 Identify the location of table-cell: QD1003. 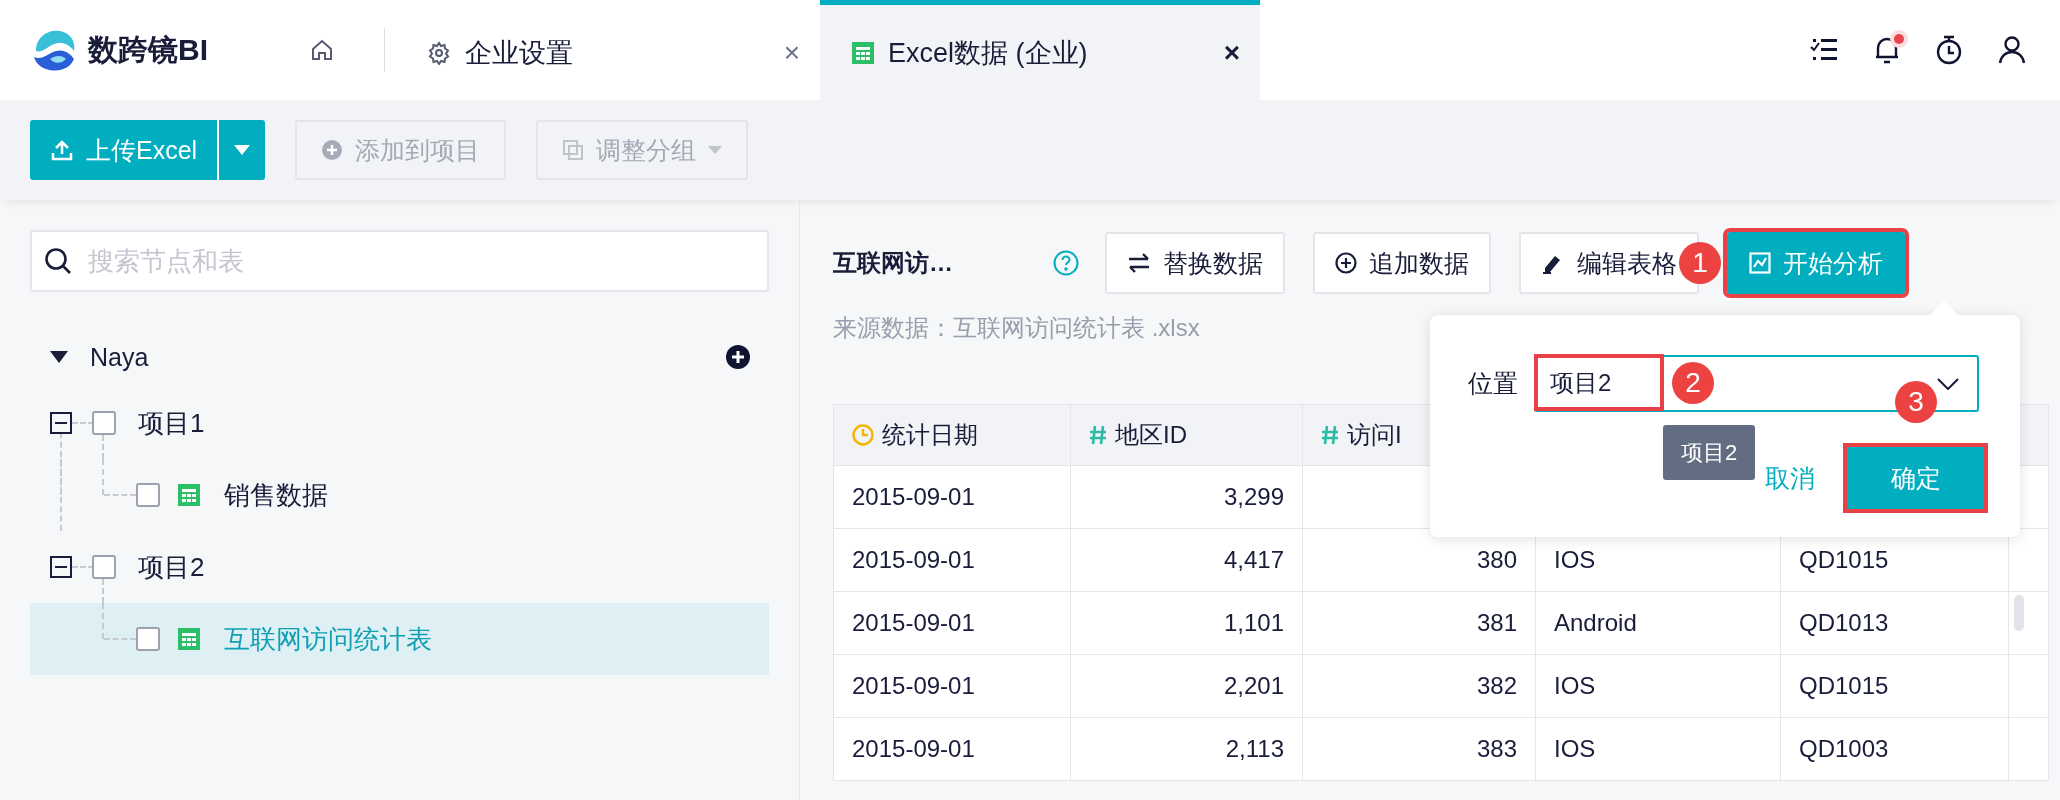
(1894, 749).